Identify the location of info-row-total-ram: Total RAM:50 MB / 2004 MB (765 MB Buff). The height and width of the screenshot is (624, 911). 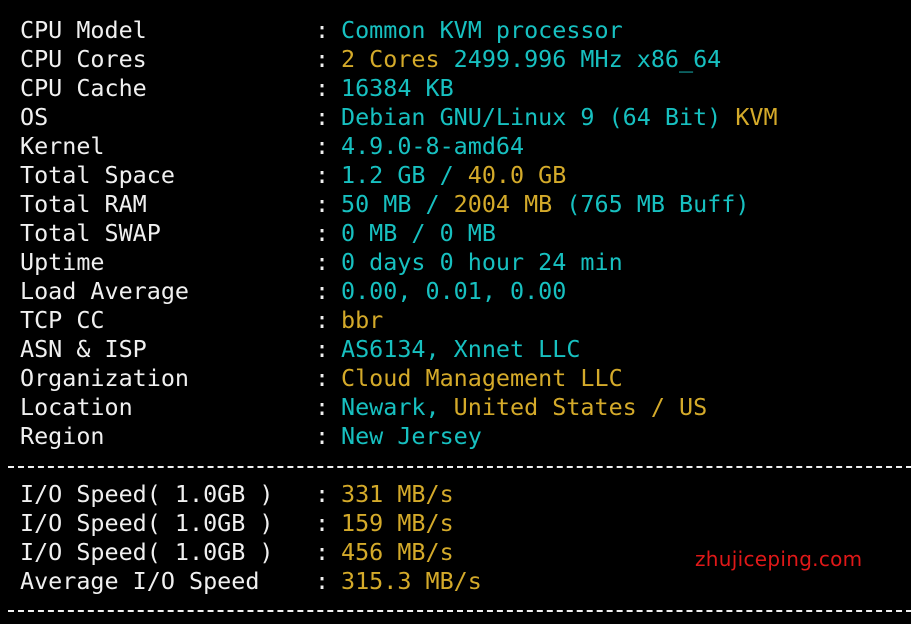
(460, 204).